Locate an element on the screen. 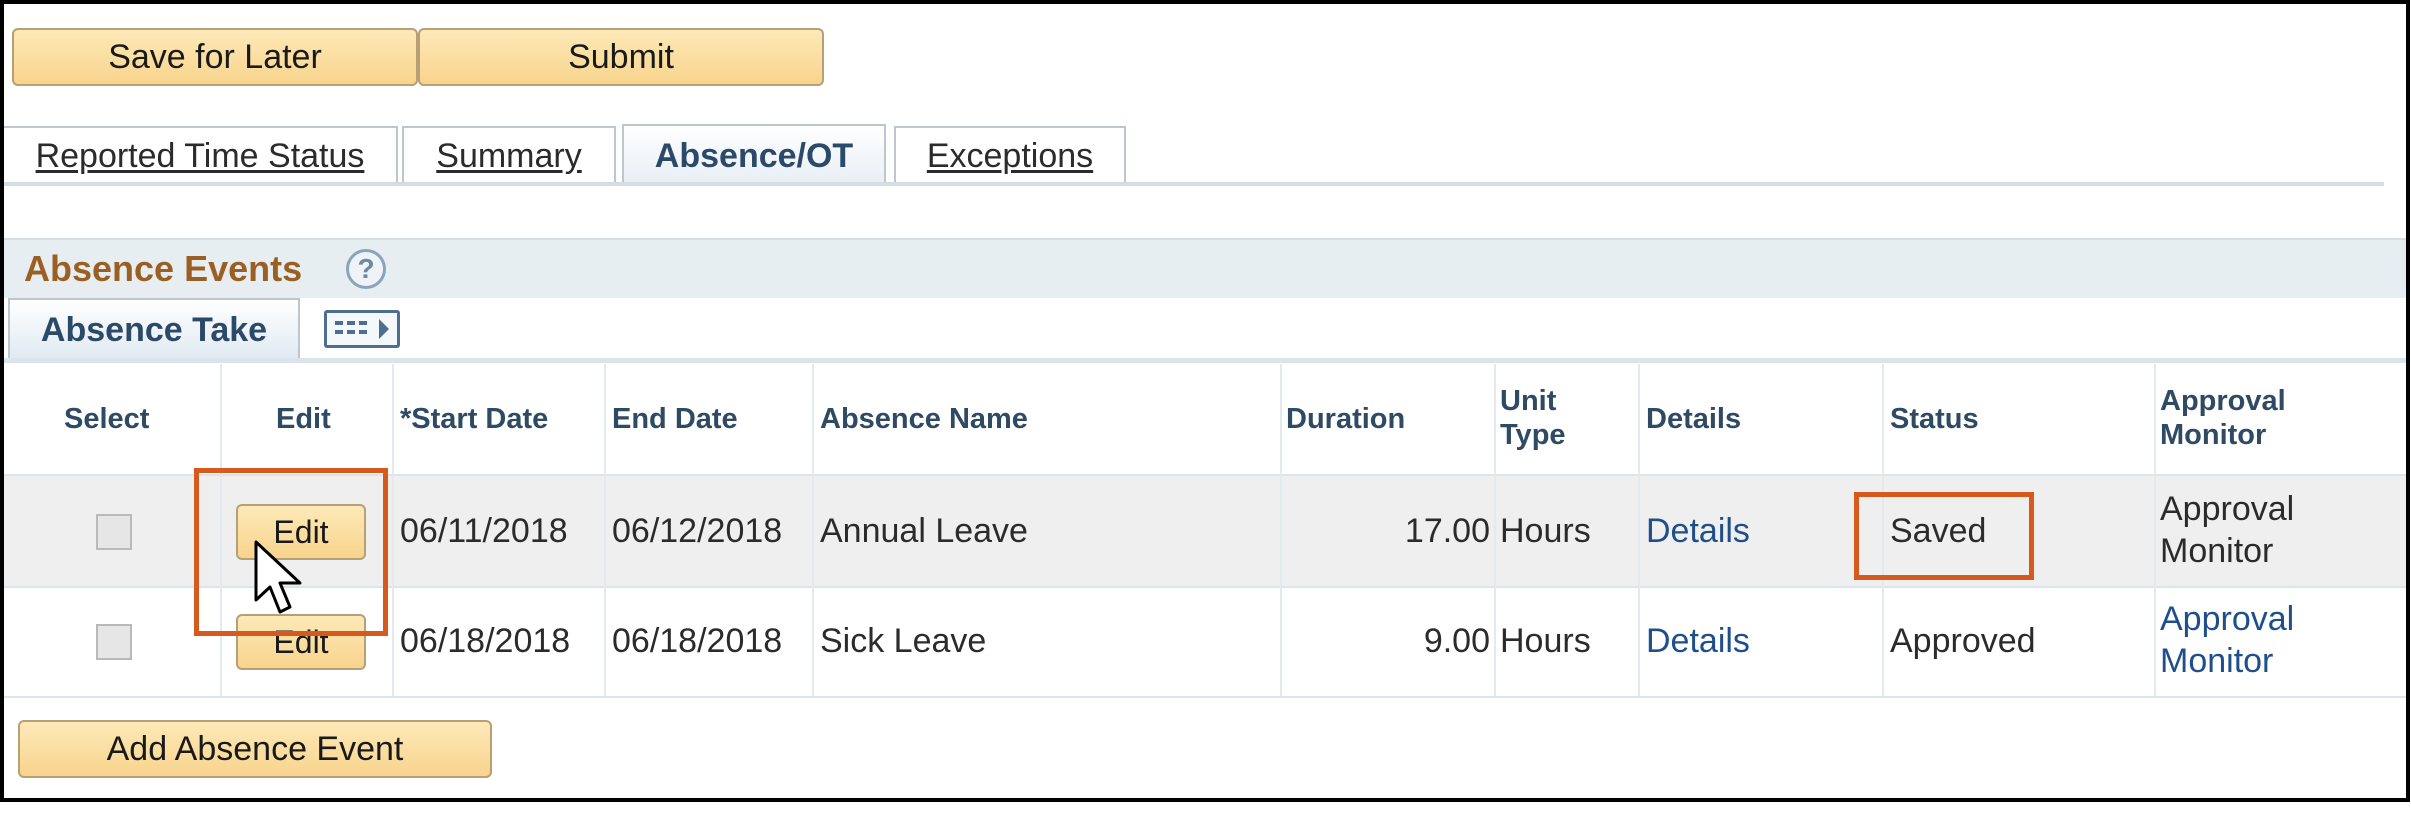 The height and width of the screenshot is (822, 2411). add-absence-event-button: Add Absence Event is located at coordinates (255, 749).